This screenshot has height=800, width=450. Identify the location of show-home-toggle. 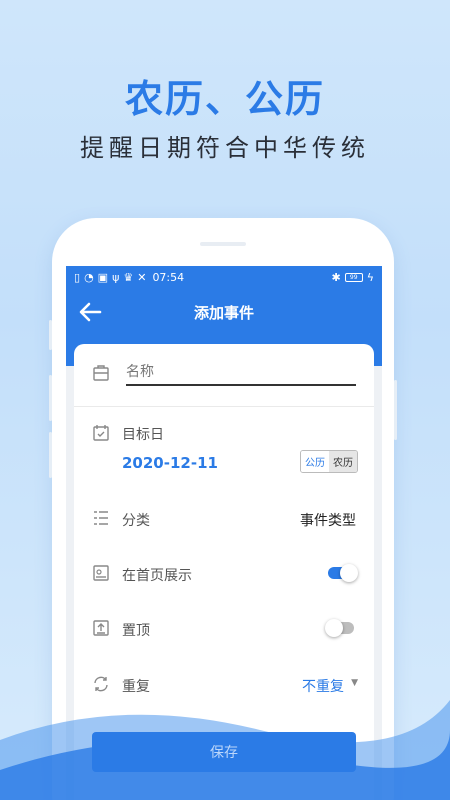
(343, 573).